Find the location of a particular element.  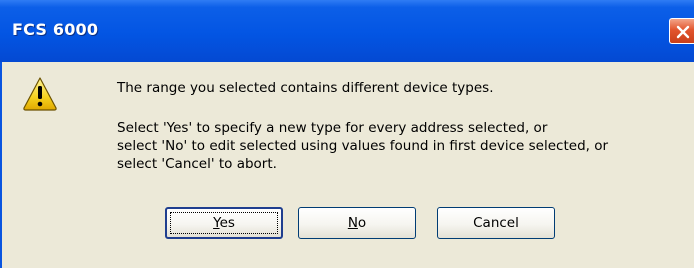

warning-icon is located at coordinates (40, 94).